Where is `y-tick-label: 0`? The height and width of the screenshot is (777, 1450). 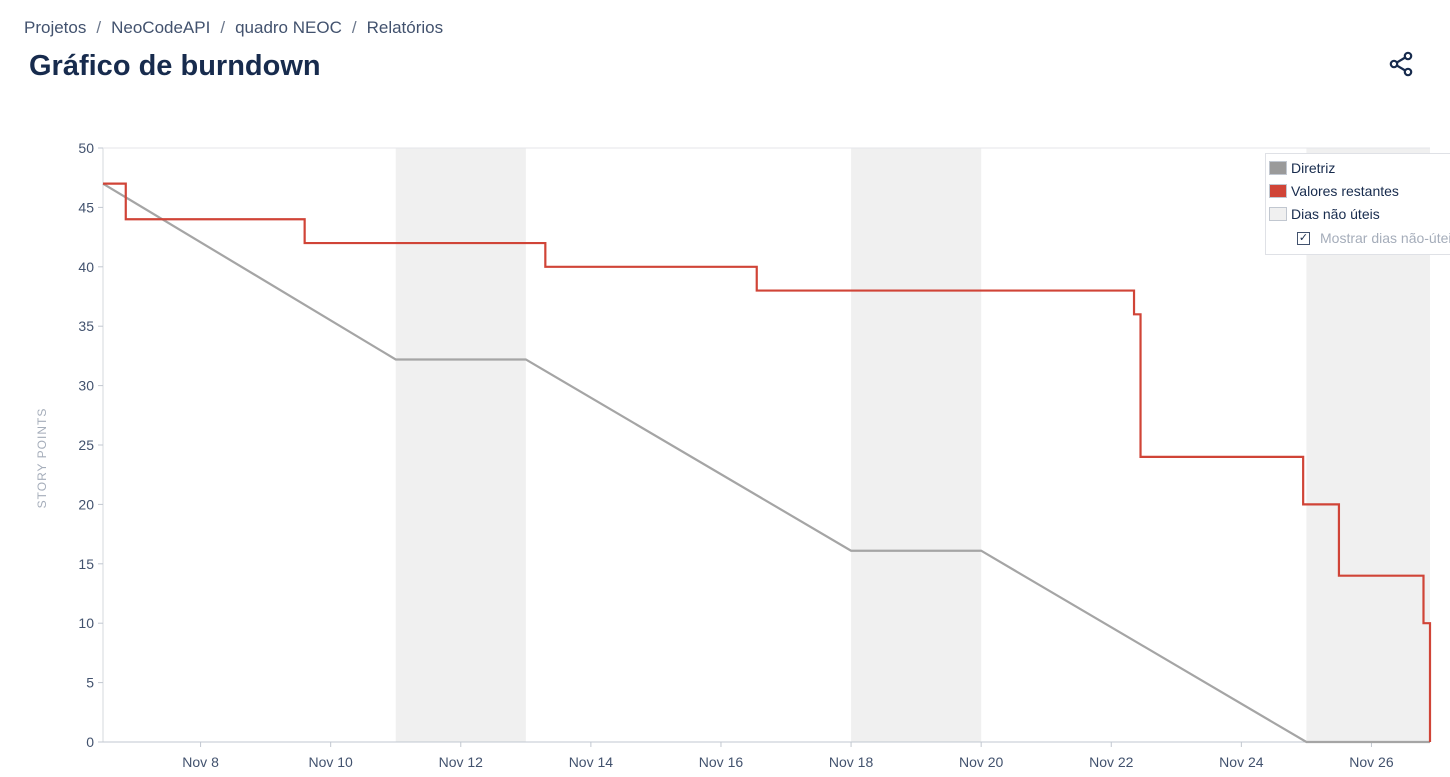
y-tick-label: 0 is located at coordinates (90, 742).